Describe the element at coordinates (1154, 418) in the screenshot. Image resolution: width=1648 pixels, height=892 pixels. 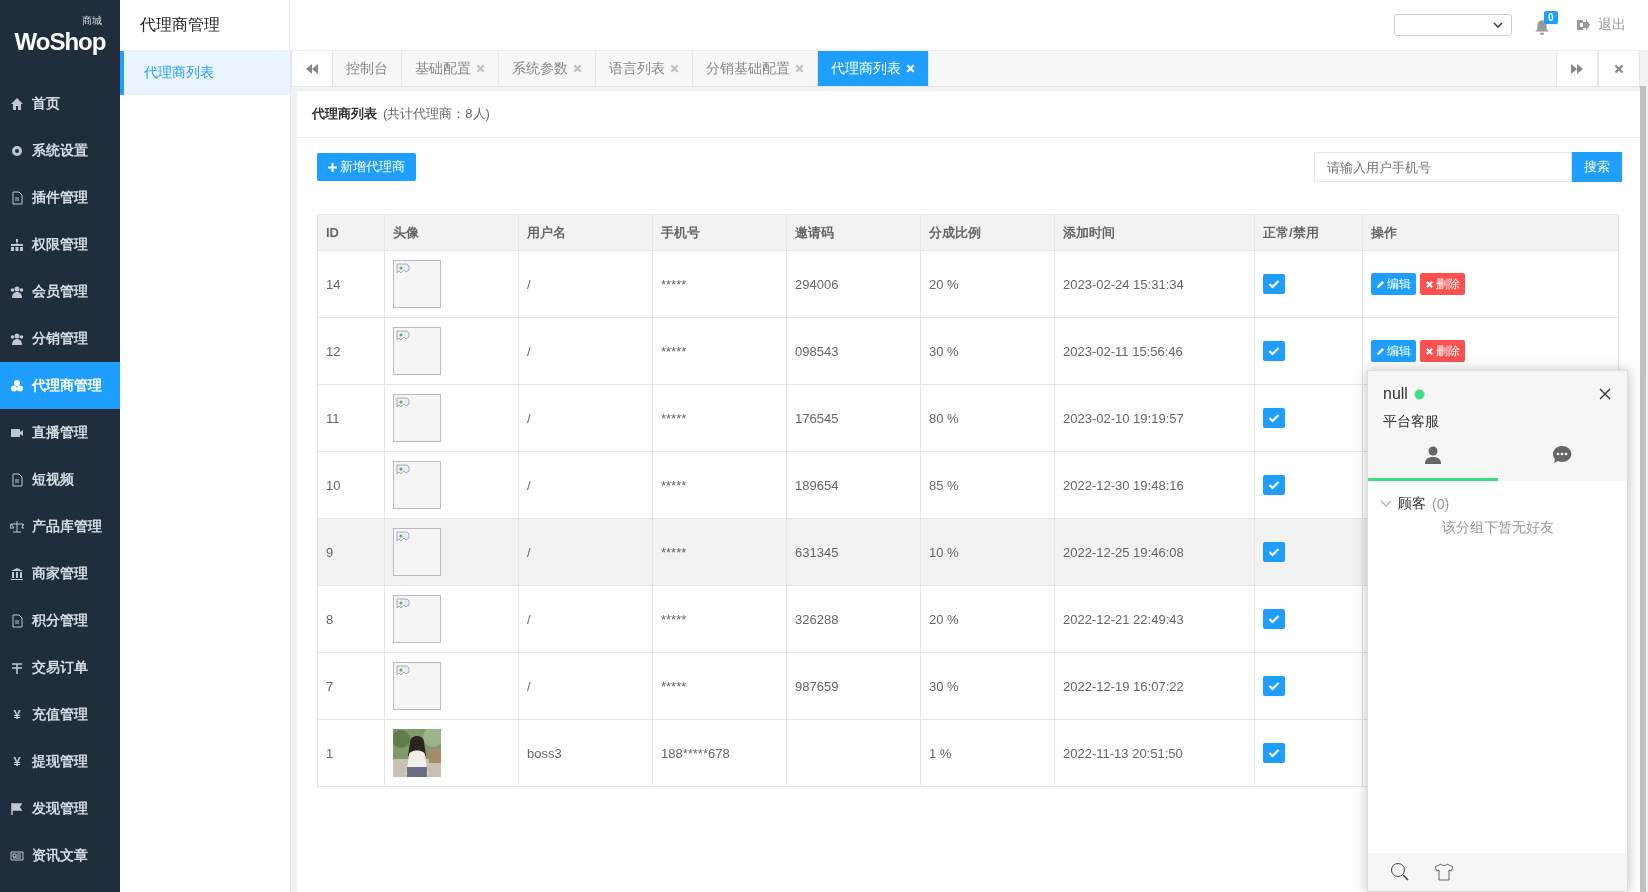
I see `table-cell: 2023-02-10 19:19:57` at that location.